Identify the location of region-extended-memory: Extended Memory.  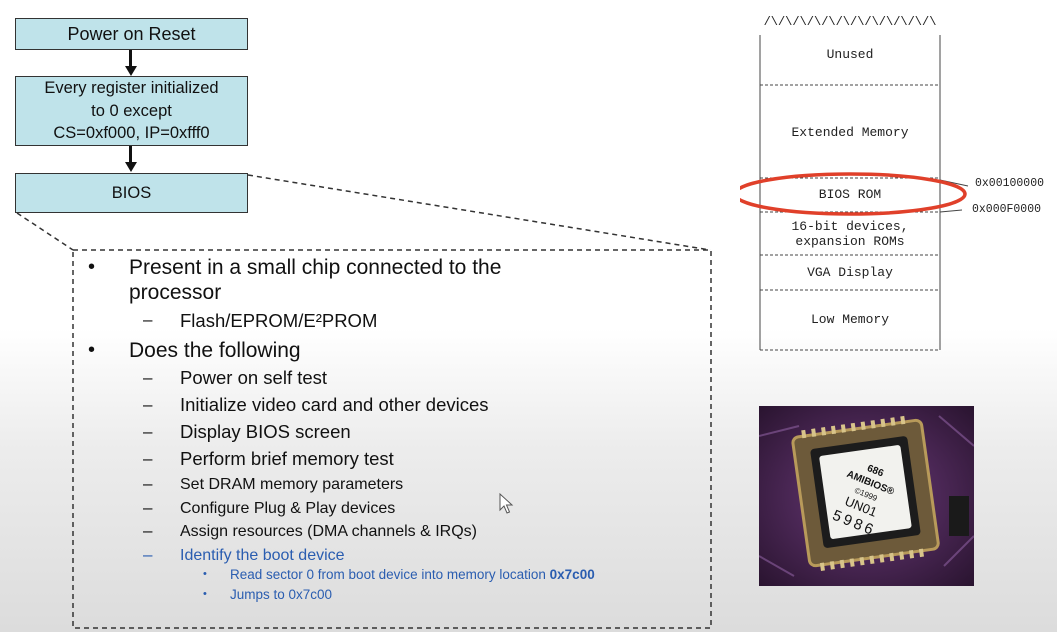
(850, 132).